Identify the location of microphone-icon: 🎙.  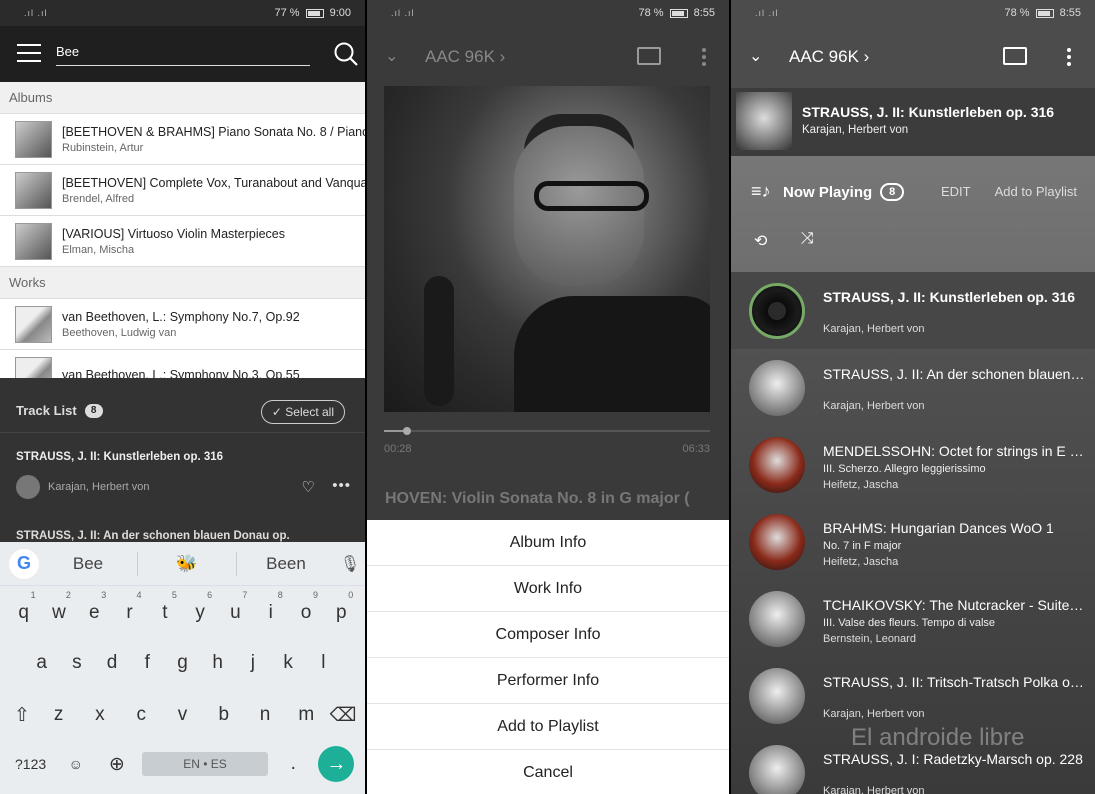
(350, 564).